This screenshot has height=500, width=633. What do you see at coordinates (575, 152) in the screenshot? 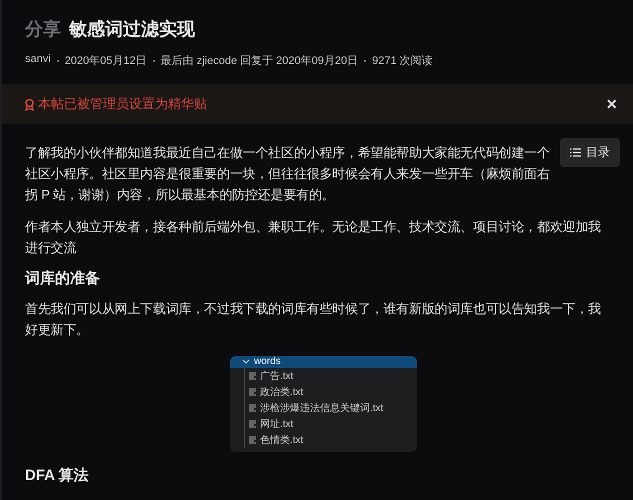
I see `list-icon` at bounding box center [575, 152].